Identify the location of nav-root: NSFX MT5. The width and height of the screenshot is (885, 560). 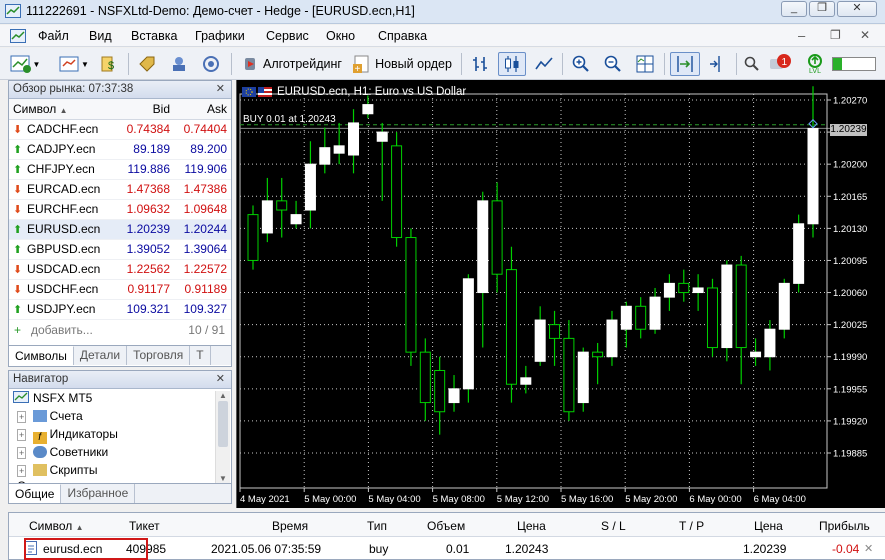
(52, 398).